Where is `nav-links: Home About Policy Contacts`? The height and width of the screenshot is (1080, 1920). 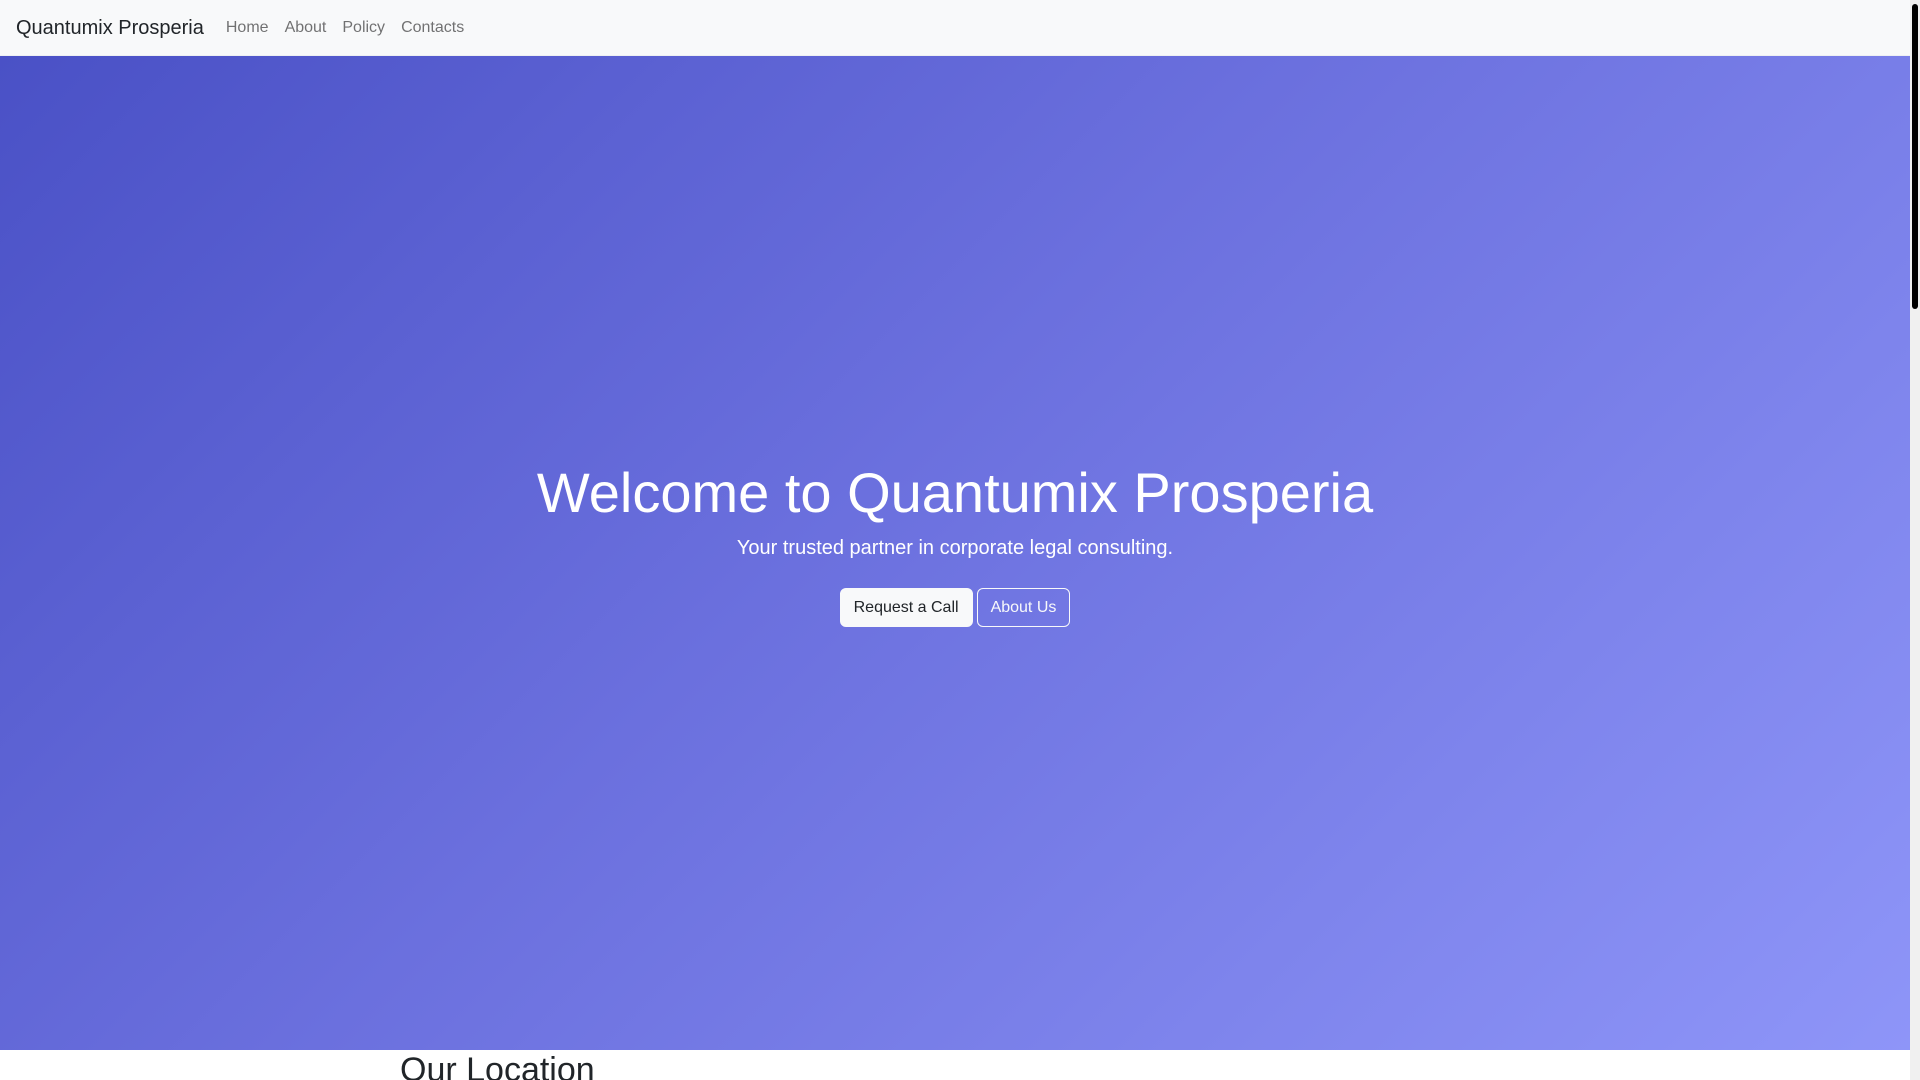
nav-links: Home About Policy Contacts is located at coordinates (349, 28).